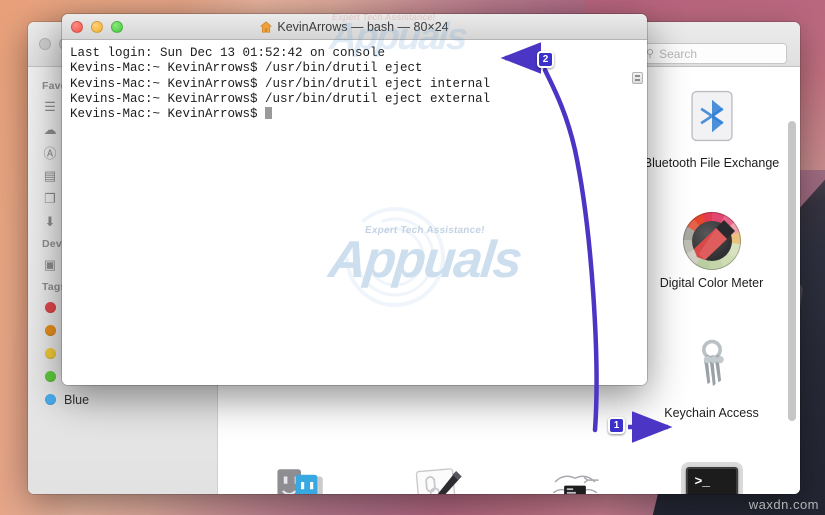 The image size is (825, 515). What do you see at coordinates (438, 481) in the screenshot?
I see `script-editor-icon` at bounding box center [438, 481].